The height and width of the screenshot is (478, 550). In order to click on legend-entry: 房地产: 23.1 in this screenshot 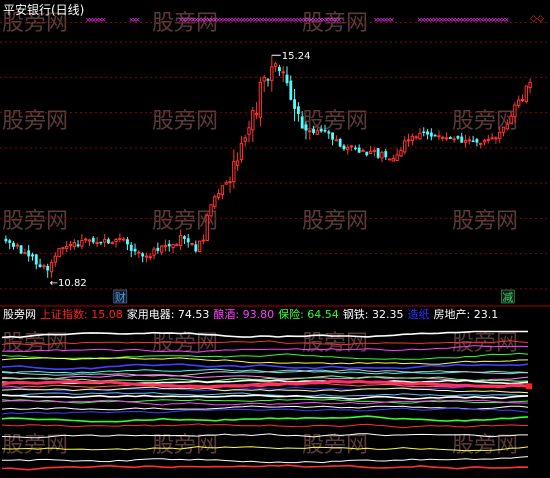, I will do `click(466, 314)`.